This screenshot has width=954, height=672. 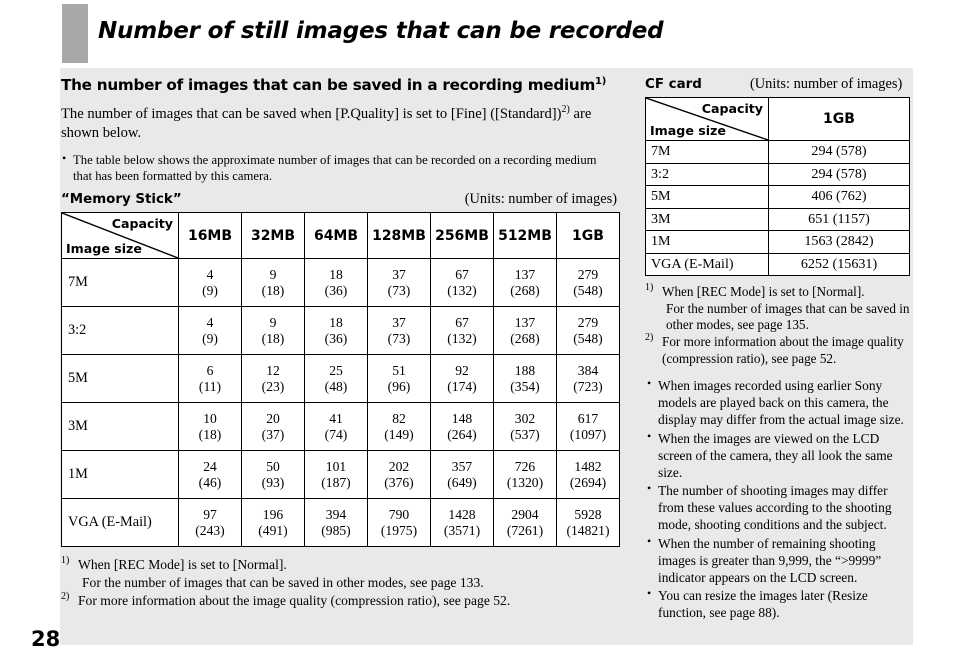 I want to click on memory-stick-units-label: (Units: number of images), so click(x=540, y=199).